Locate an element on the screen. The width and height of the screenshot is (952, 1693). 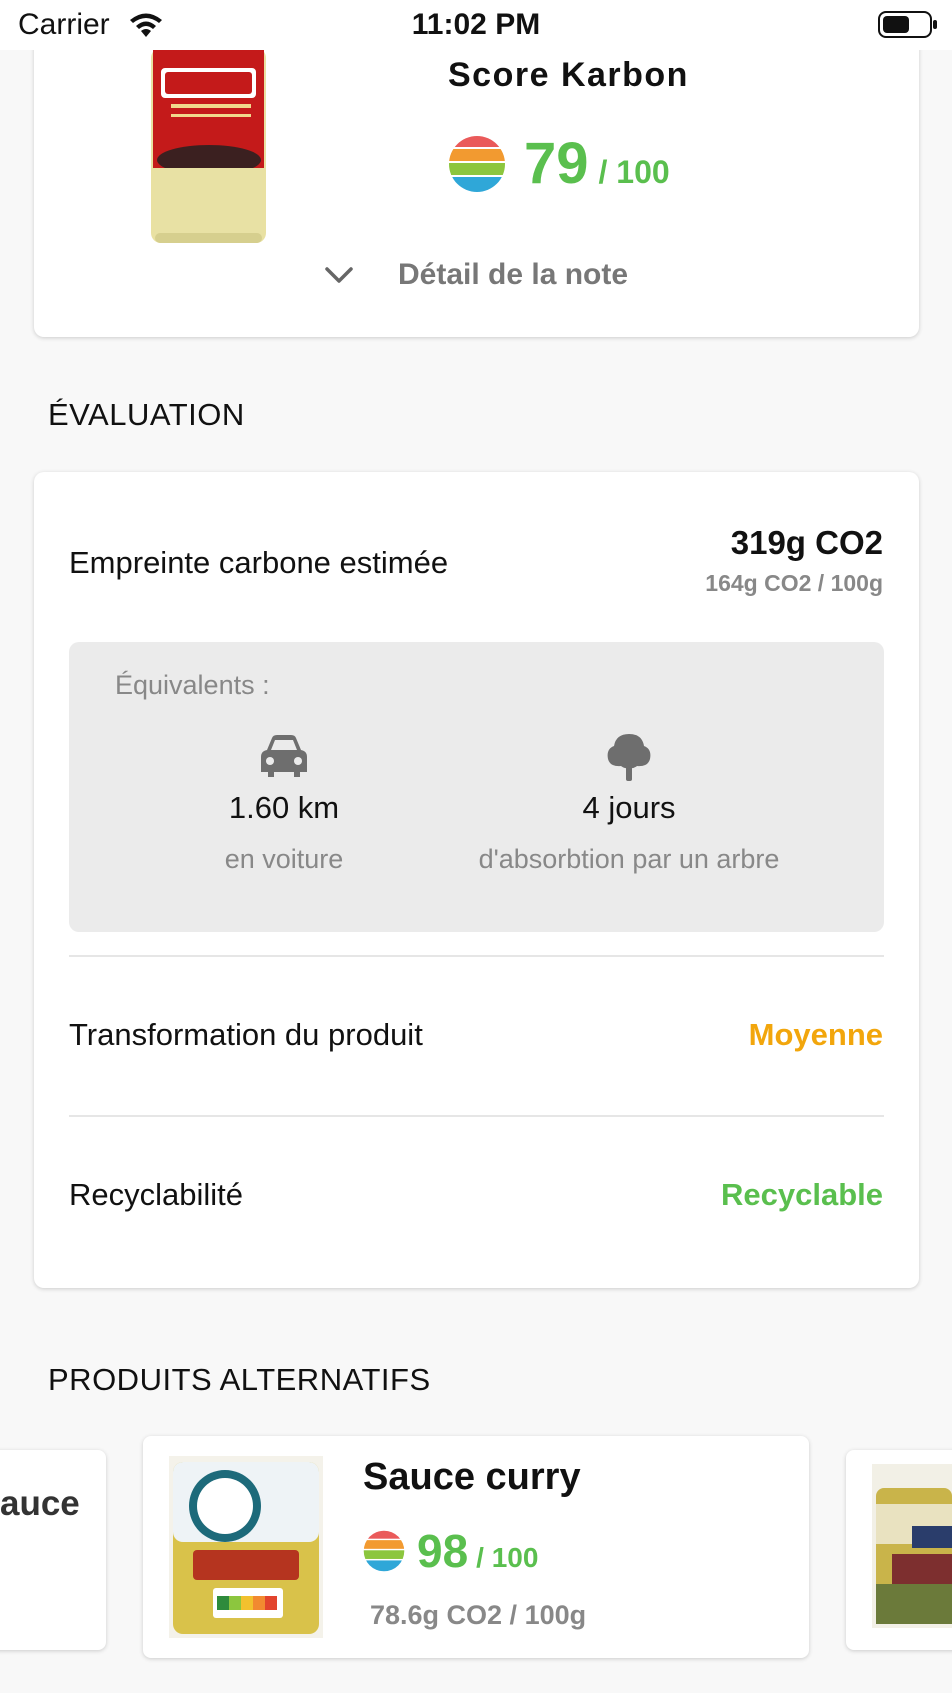
clock: 11:02 PM is located at coordinates (476, 24).